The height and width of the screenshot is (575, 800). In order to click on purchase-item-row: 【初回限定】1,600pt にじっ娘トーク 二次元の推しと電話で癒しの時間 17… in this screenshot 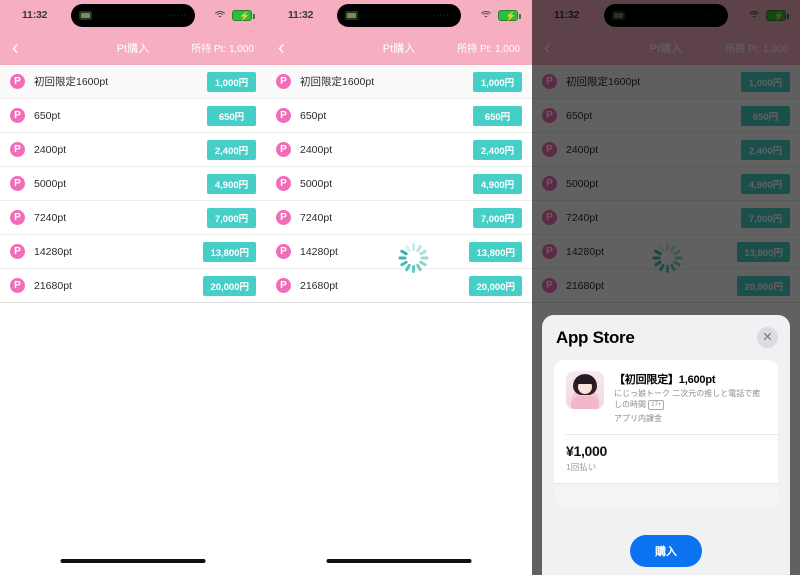, I will do `click(666, 397)`.